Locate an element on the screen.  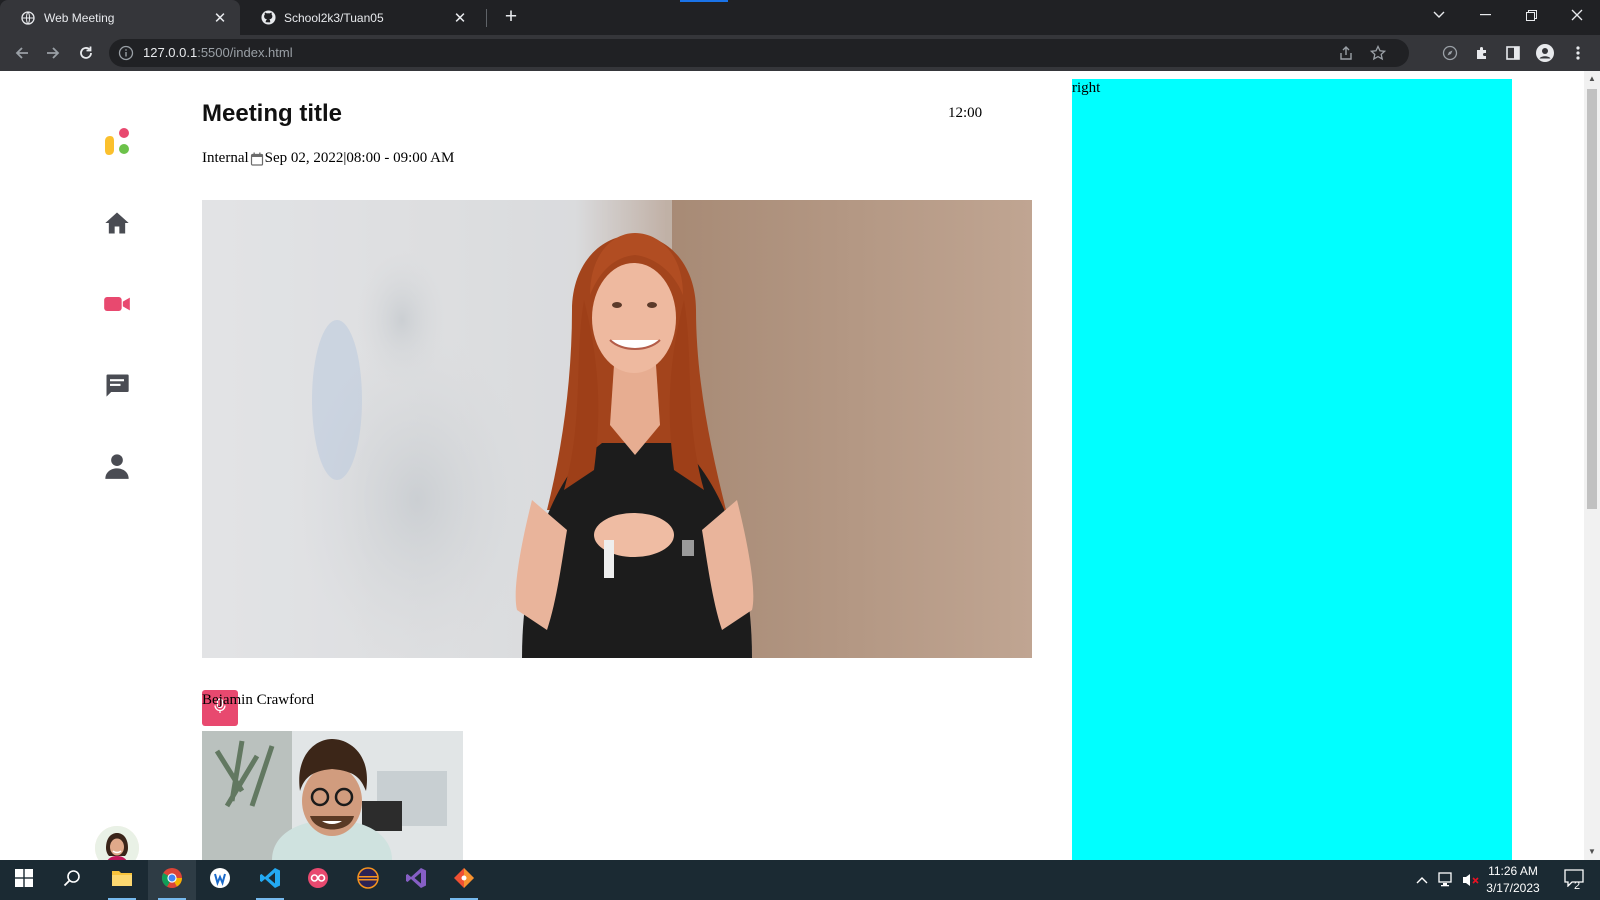
taskbar-file-explorer is located at coordinates (122, 880).